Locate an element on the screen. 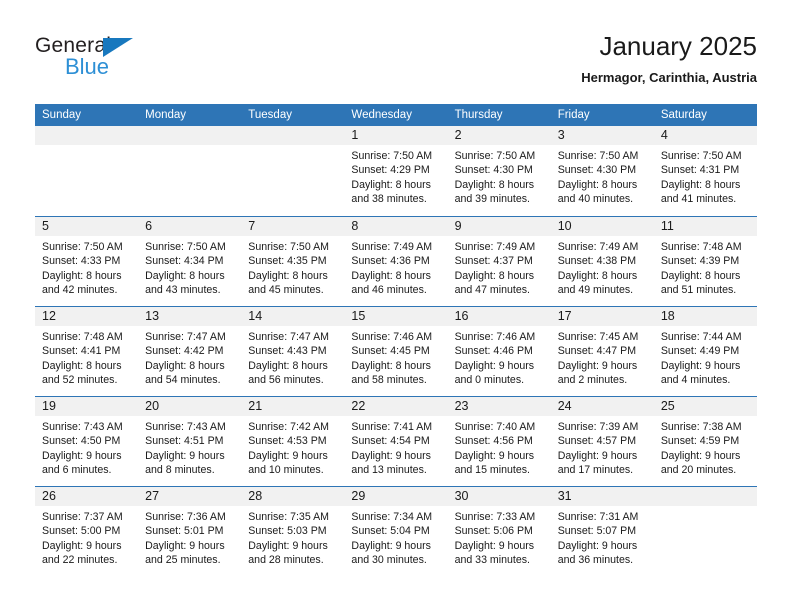 The image size is (792, 612). day-number-band: 25 is located at coordinates (705, 406).